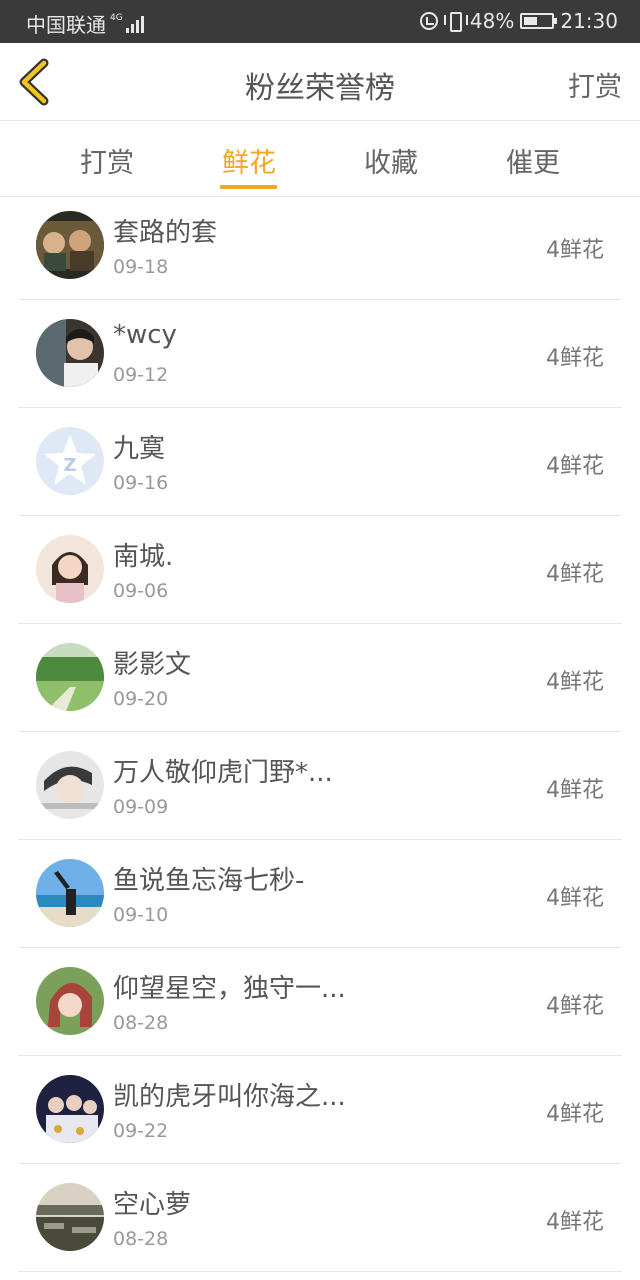 This screenshot has width=640, height=1280. I want to click on fan-date: 09-18, so click(141, 267).